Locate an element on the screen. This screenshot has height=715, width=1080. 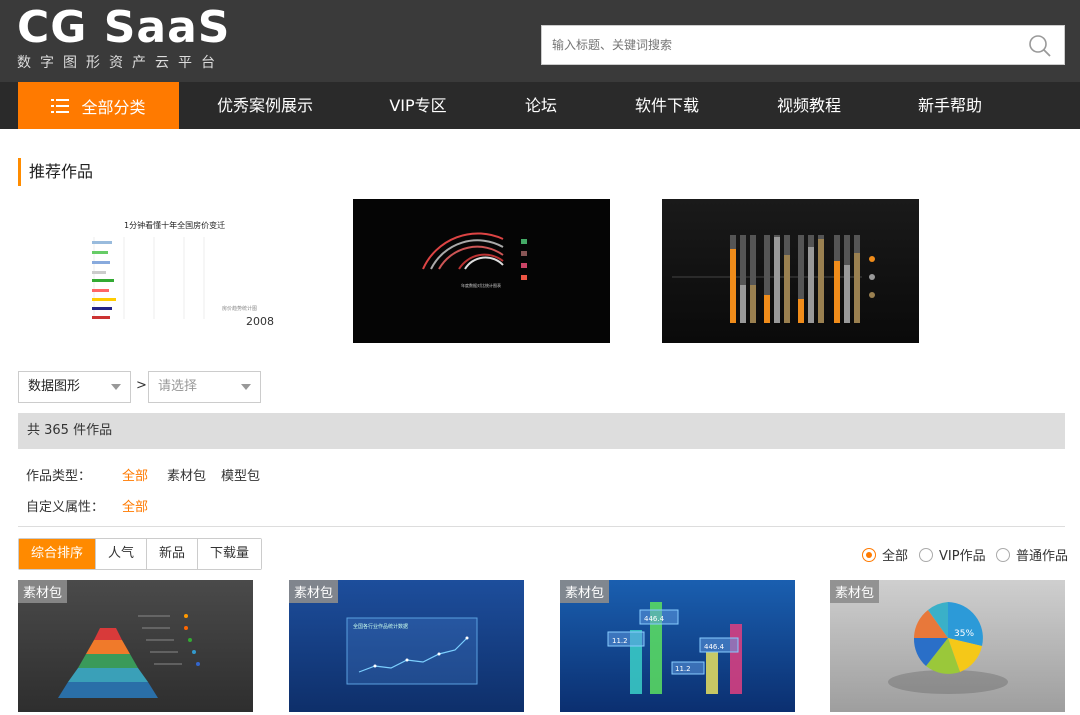
category-dropdown-value: 数据图形 is located at coordinates (54, 386).